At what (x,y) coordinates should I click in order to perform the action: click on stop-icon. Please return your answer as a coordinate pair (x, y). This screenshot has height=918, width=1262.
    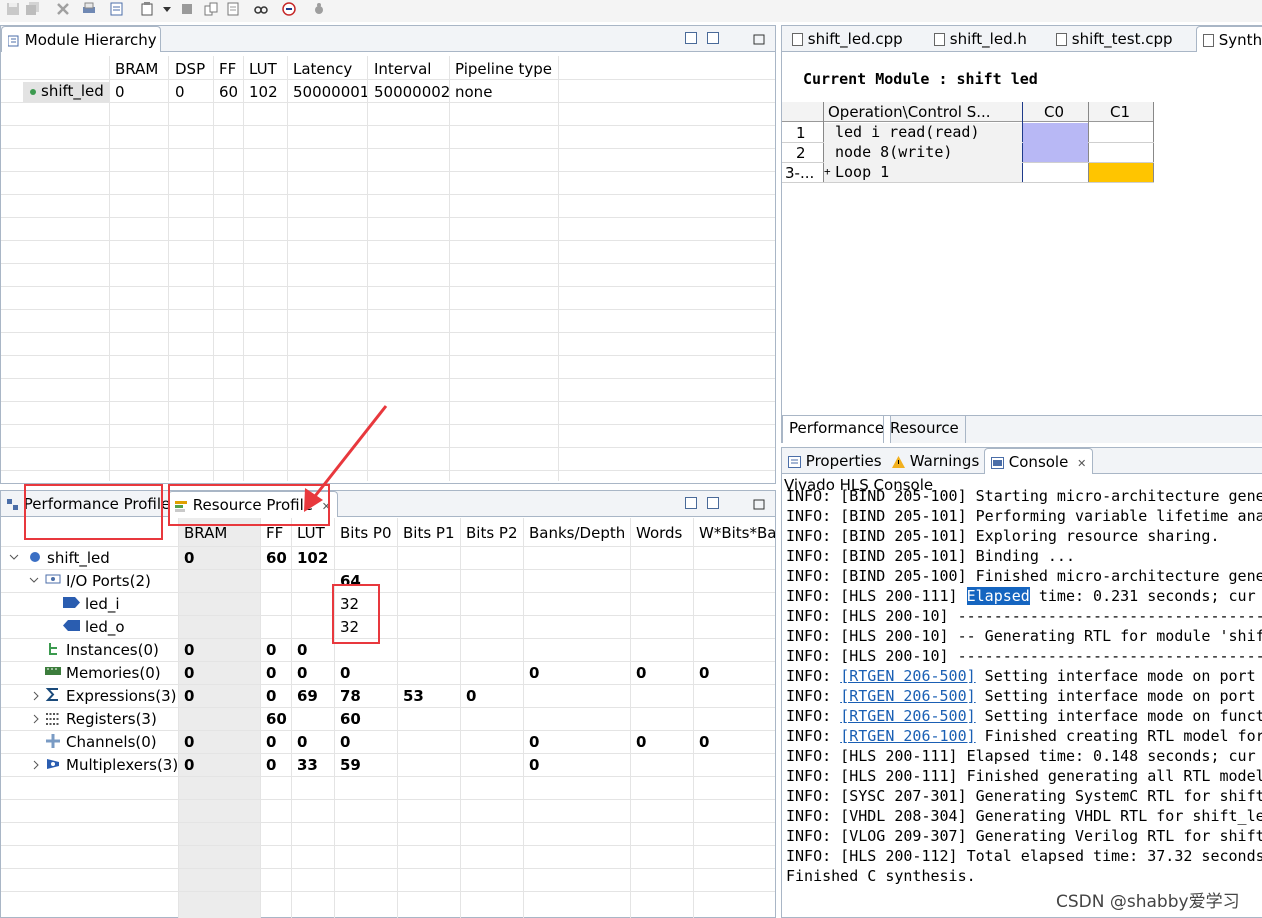
    Looking at the image, I should click on (187, 9).